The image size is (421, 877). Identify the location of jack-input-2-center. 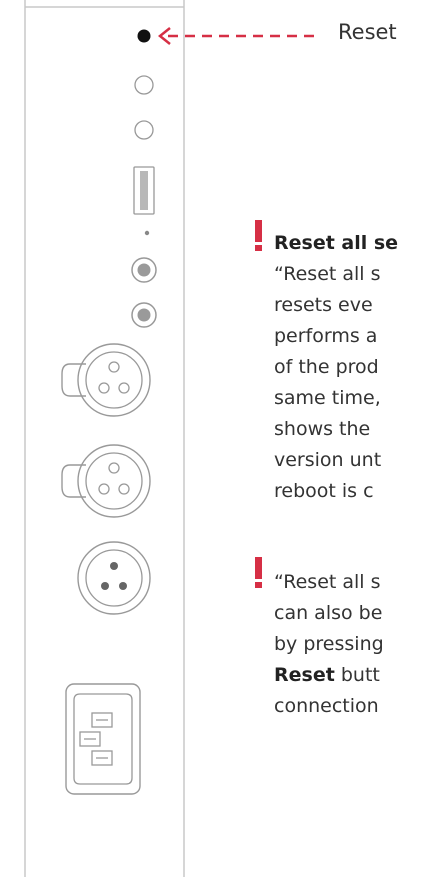
(144, 315).